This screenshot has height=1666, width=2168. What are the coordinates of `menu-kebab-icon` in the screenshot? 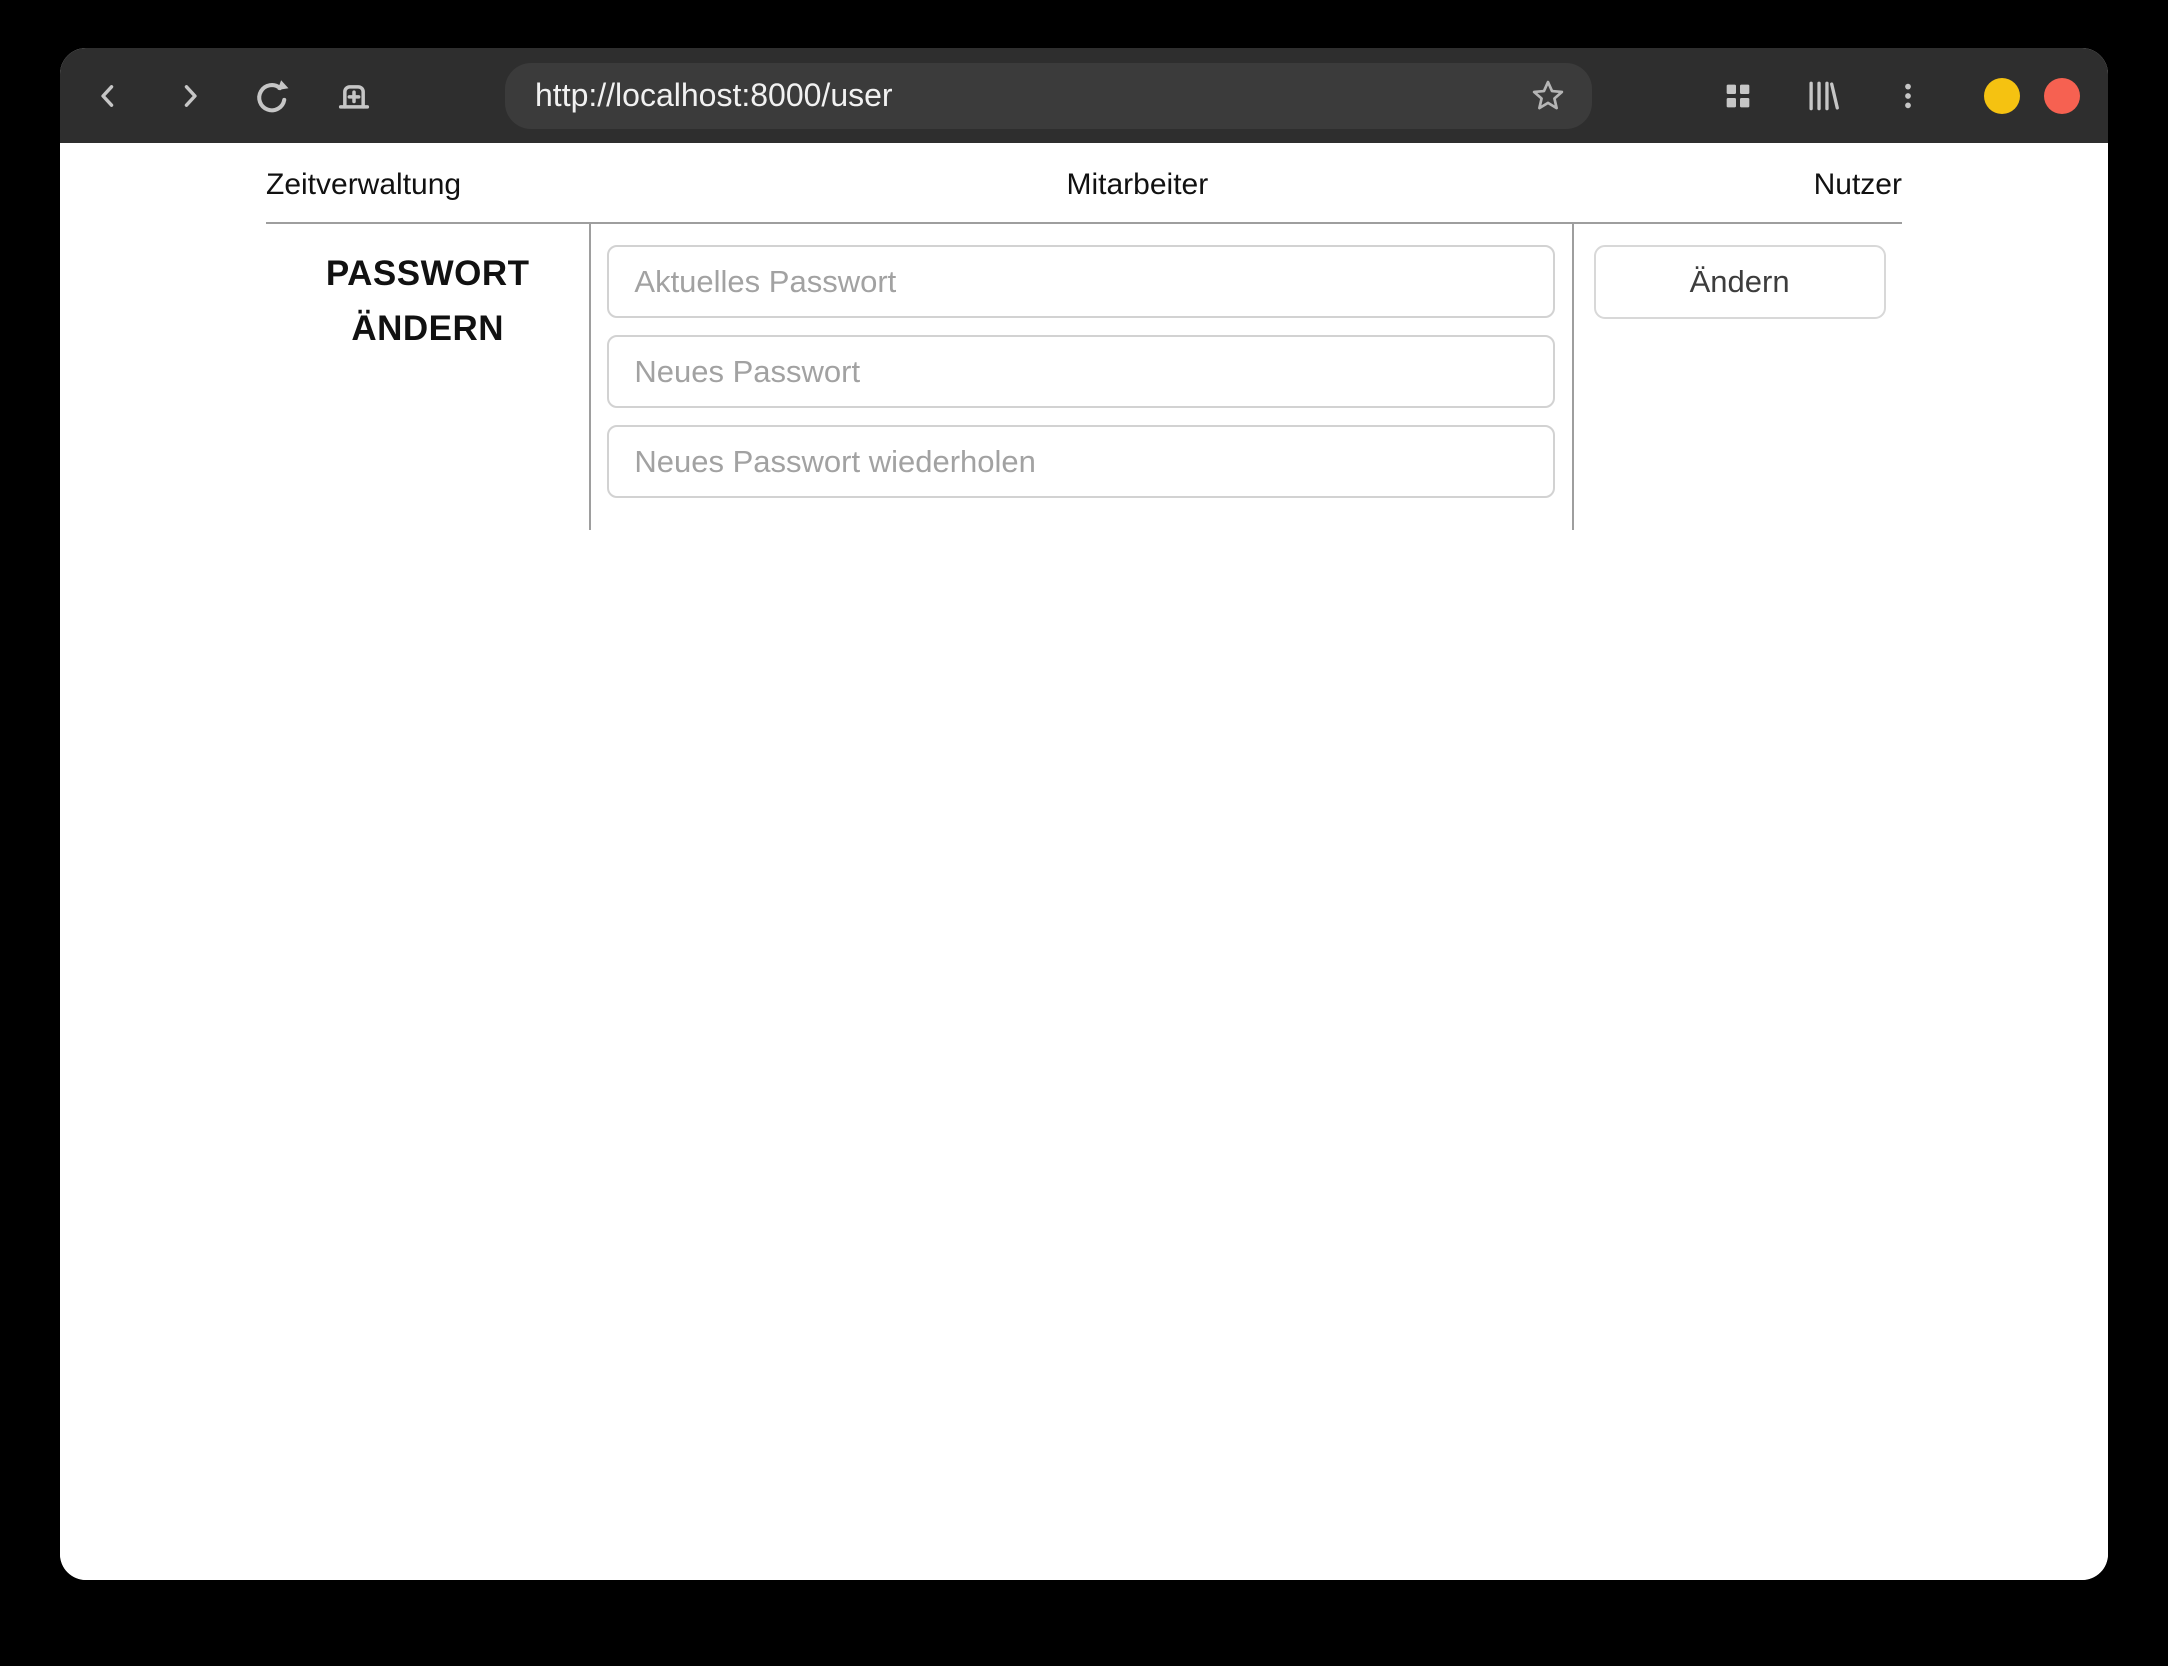 It's located at (1908, 96).